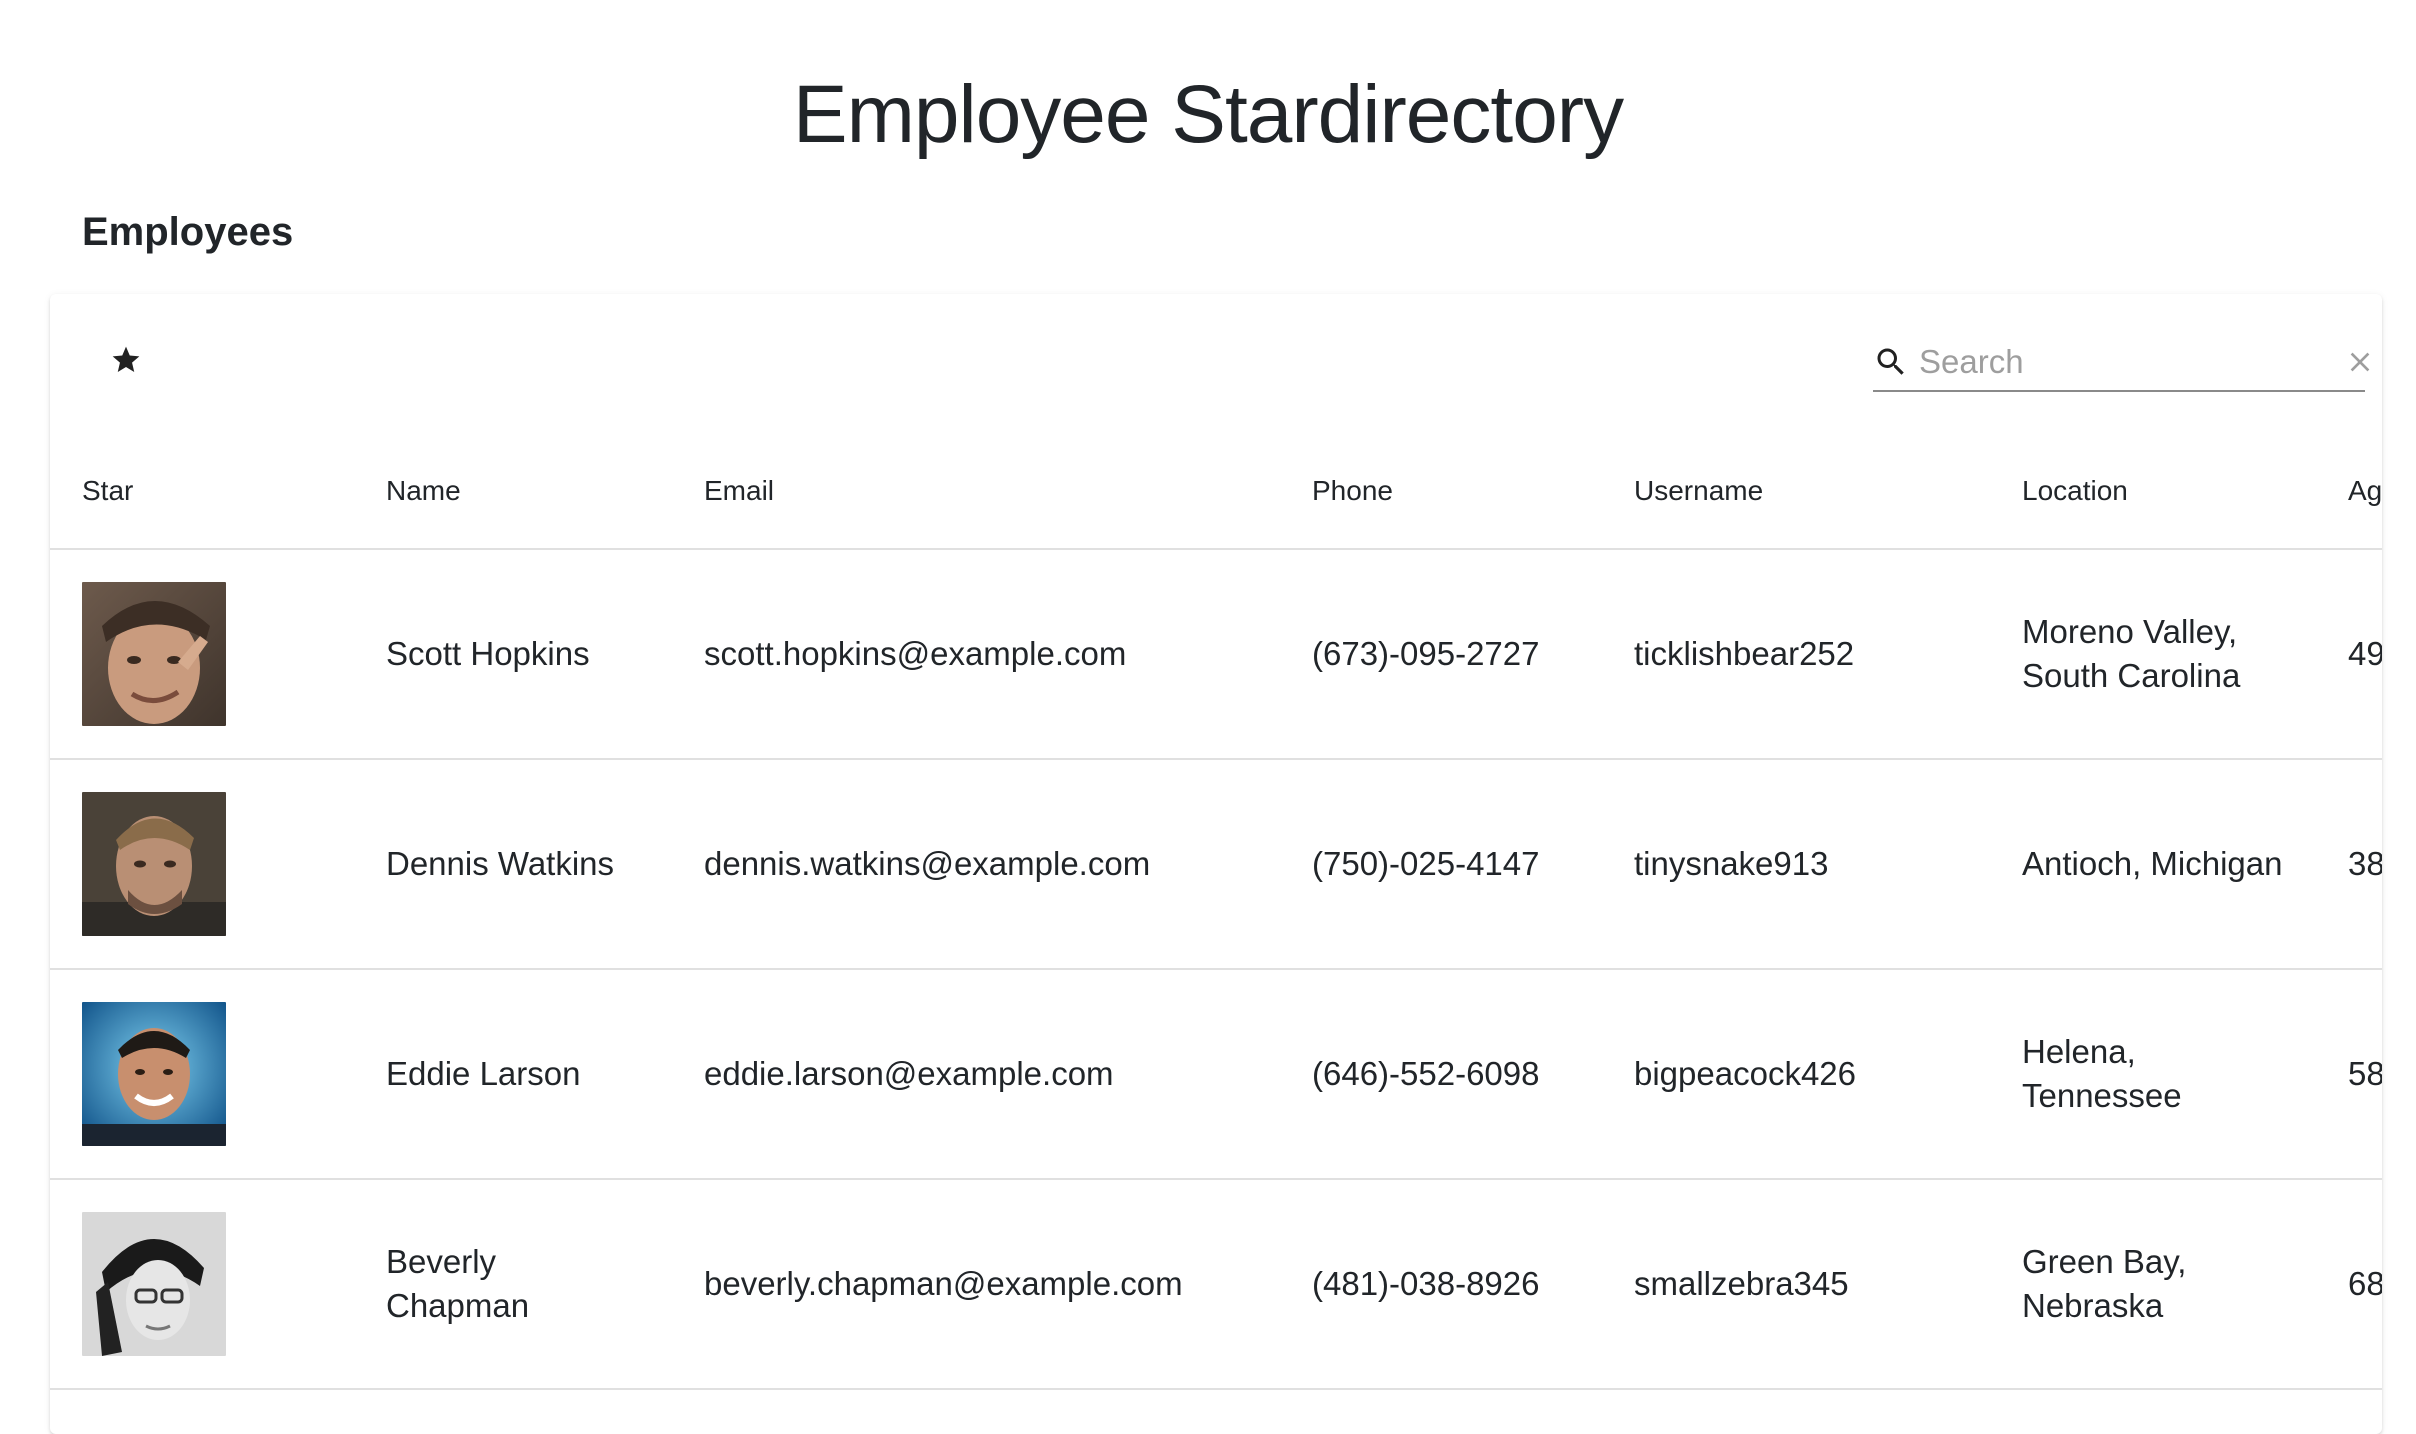  Describe the element at coordinates (2349, 654) in the screenshot. I see `age-cell: 49` at that location.